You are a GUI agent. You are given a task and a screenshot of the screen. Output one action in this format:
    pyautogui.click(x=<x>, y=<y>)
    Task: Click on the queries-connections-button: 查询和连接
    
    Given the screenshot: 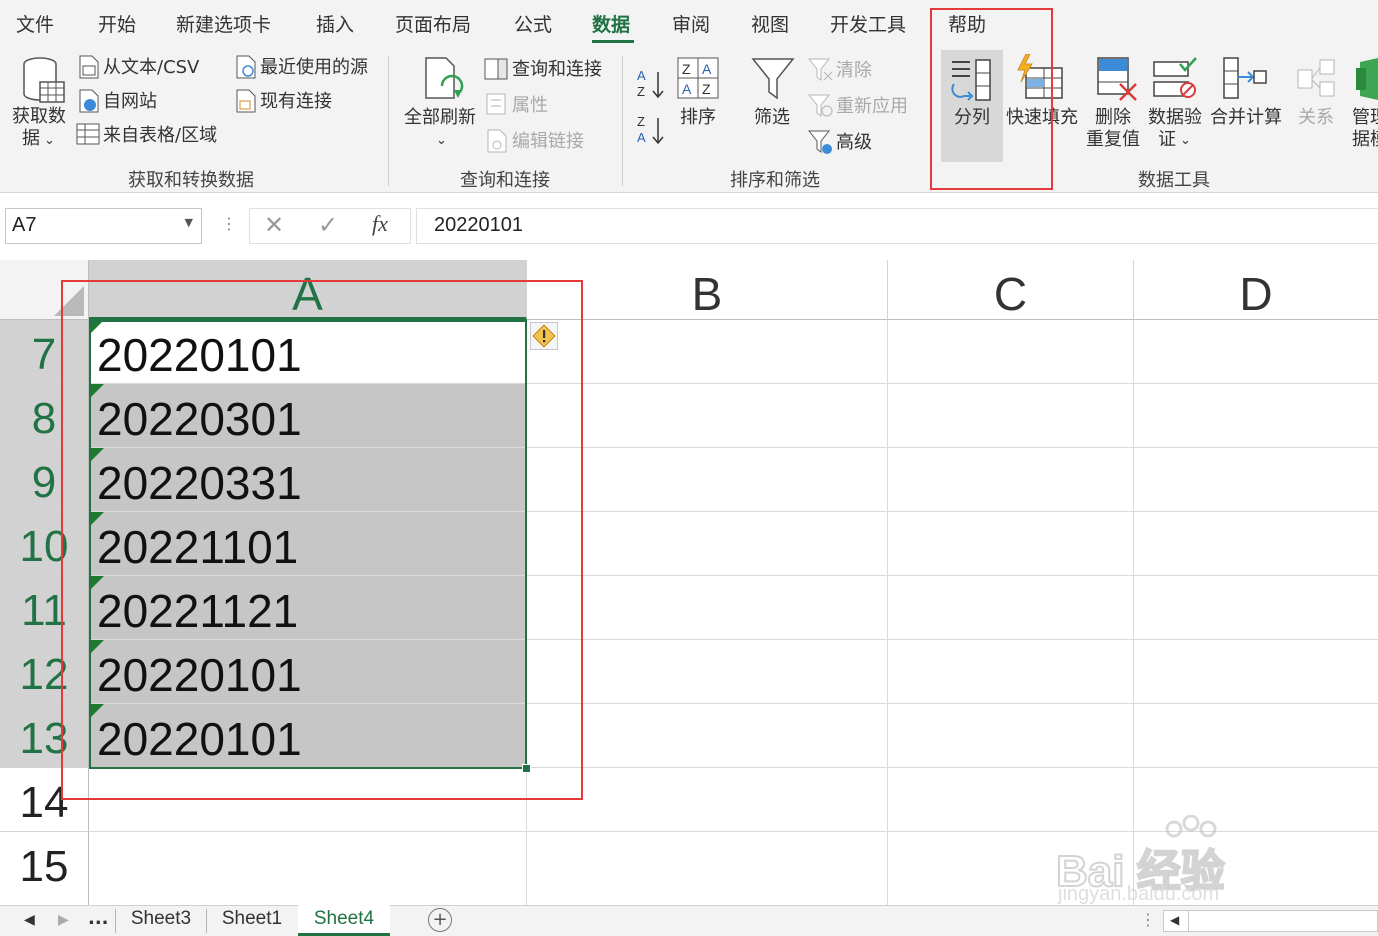 What is the action you would take?
    pyautogui.click(x=557, y=70)
    